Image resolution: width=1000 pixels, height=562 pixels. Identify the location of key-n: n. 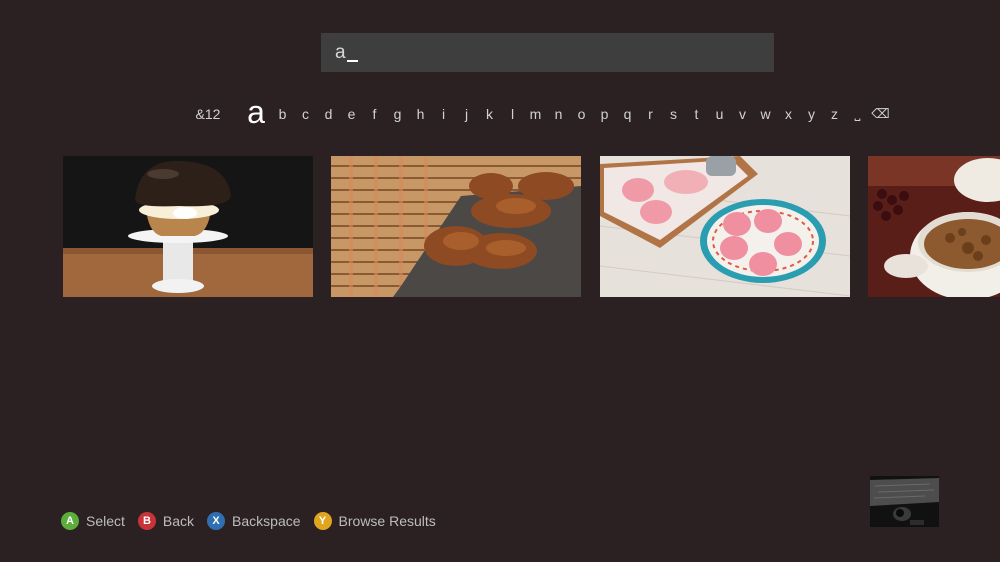
(558, 116).